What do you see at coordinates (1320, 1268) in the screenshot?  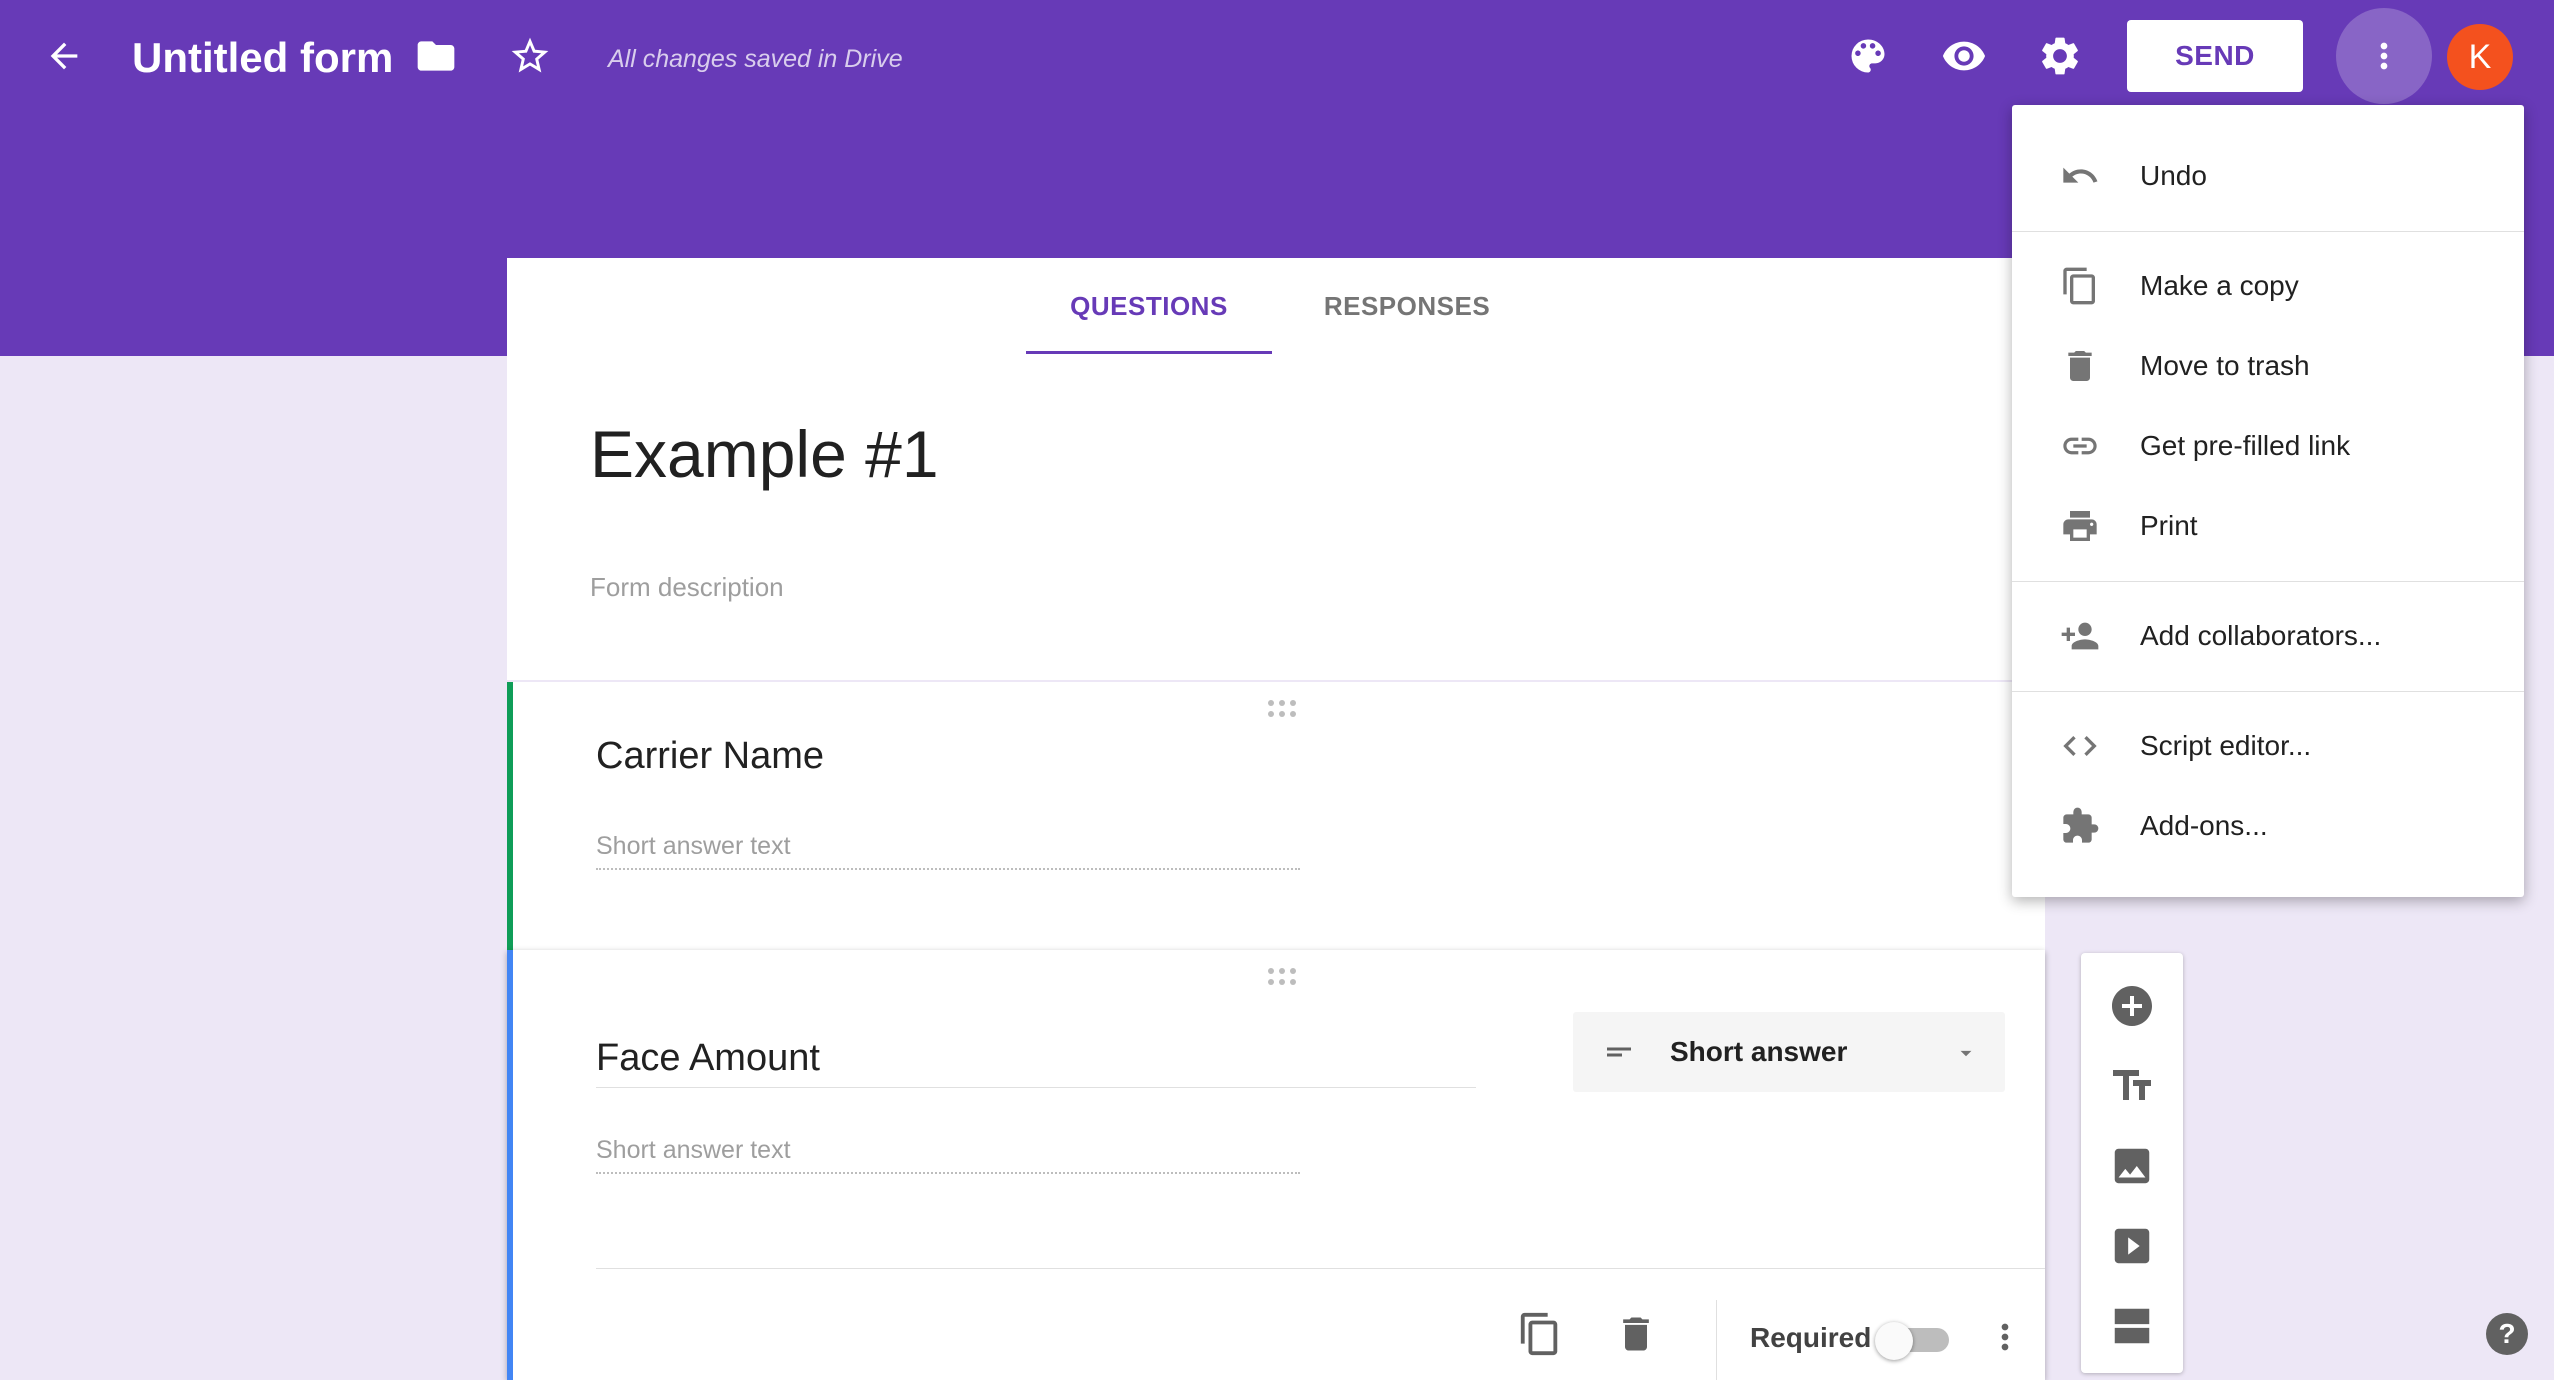 I see `question-footer-divider` at bounding box center [1320, 1268].